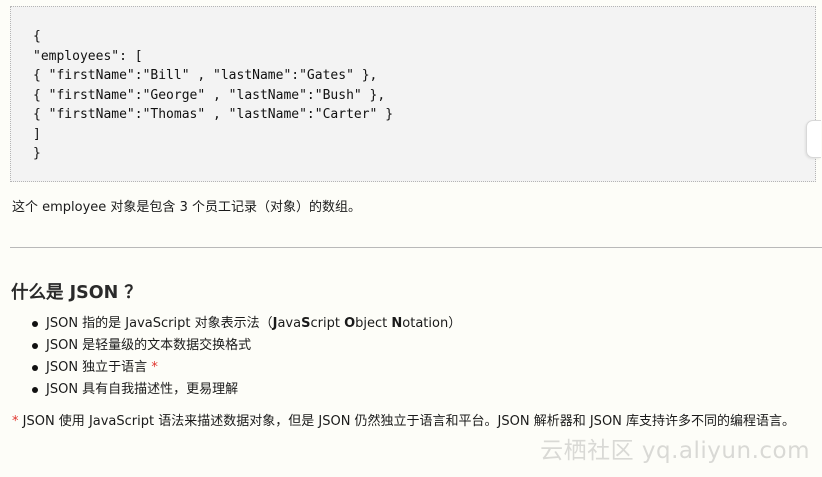 Image resolution: width=822 pixels, height=477 pixels. What do you see at coordinates (425, 323) in the screenshot?
I see `list-item-text: otation` at bounding box center [425, 323].